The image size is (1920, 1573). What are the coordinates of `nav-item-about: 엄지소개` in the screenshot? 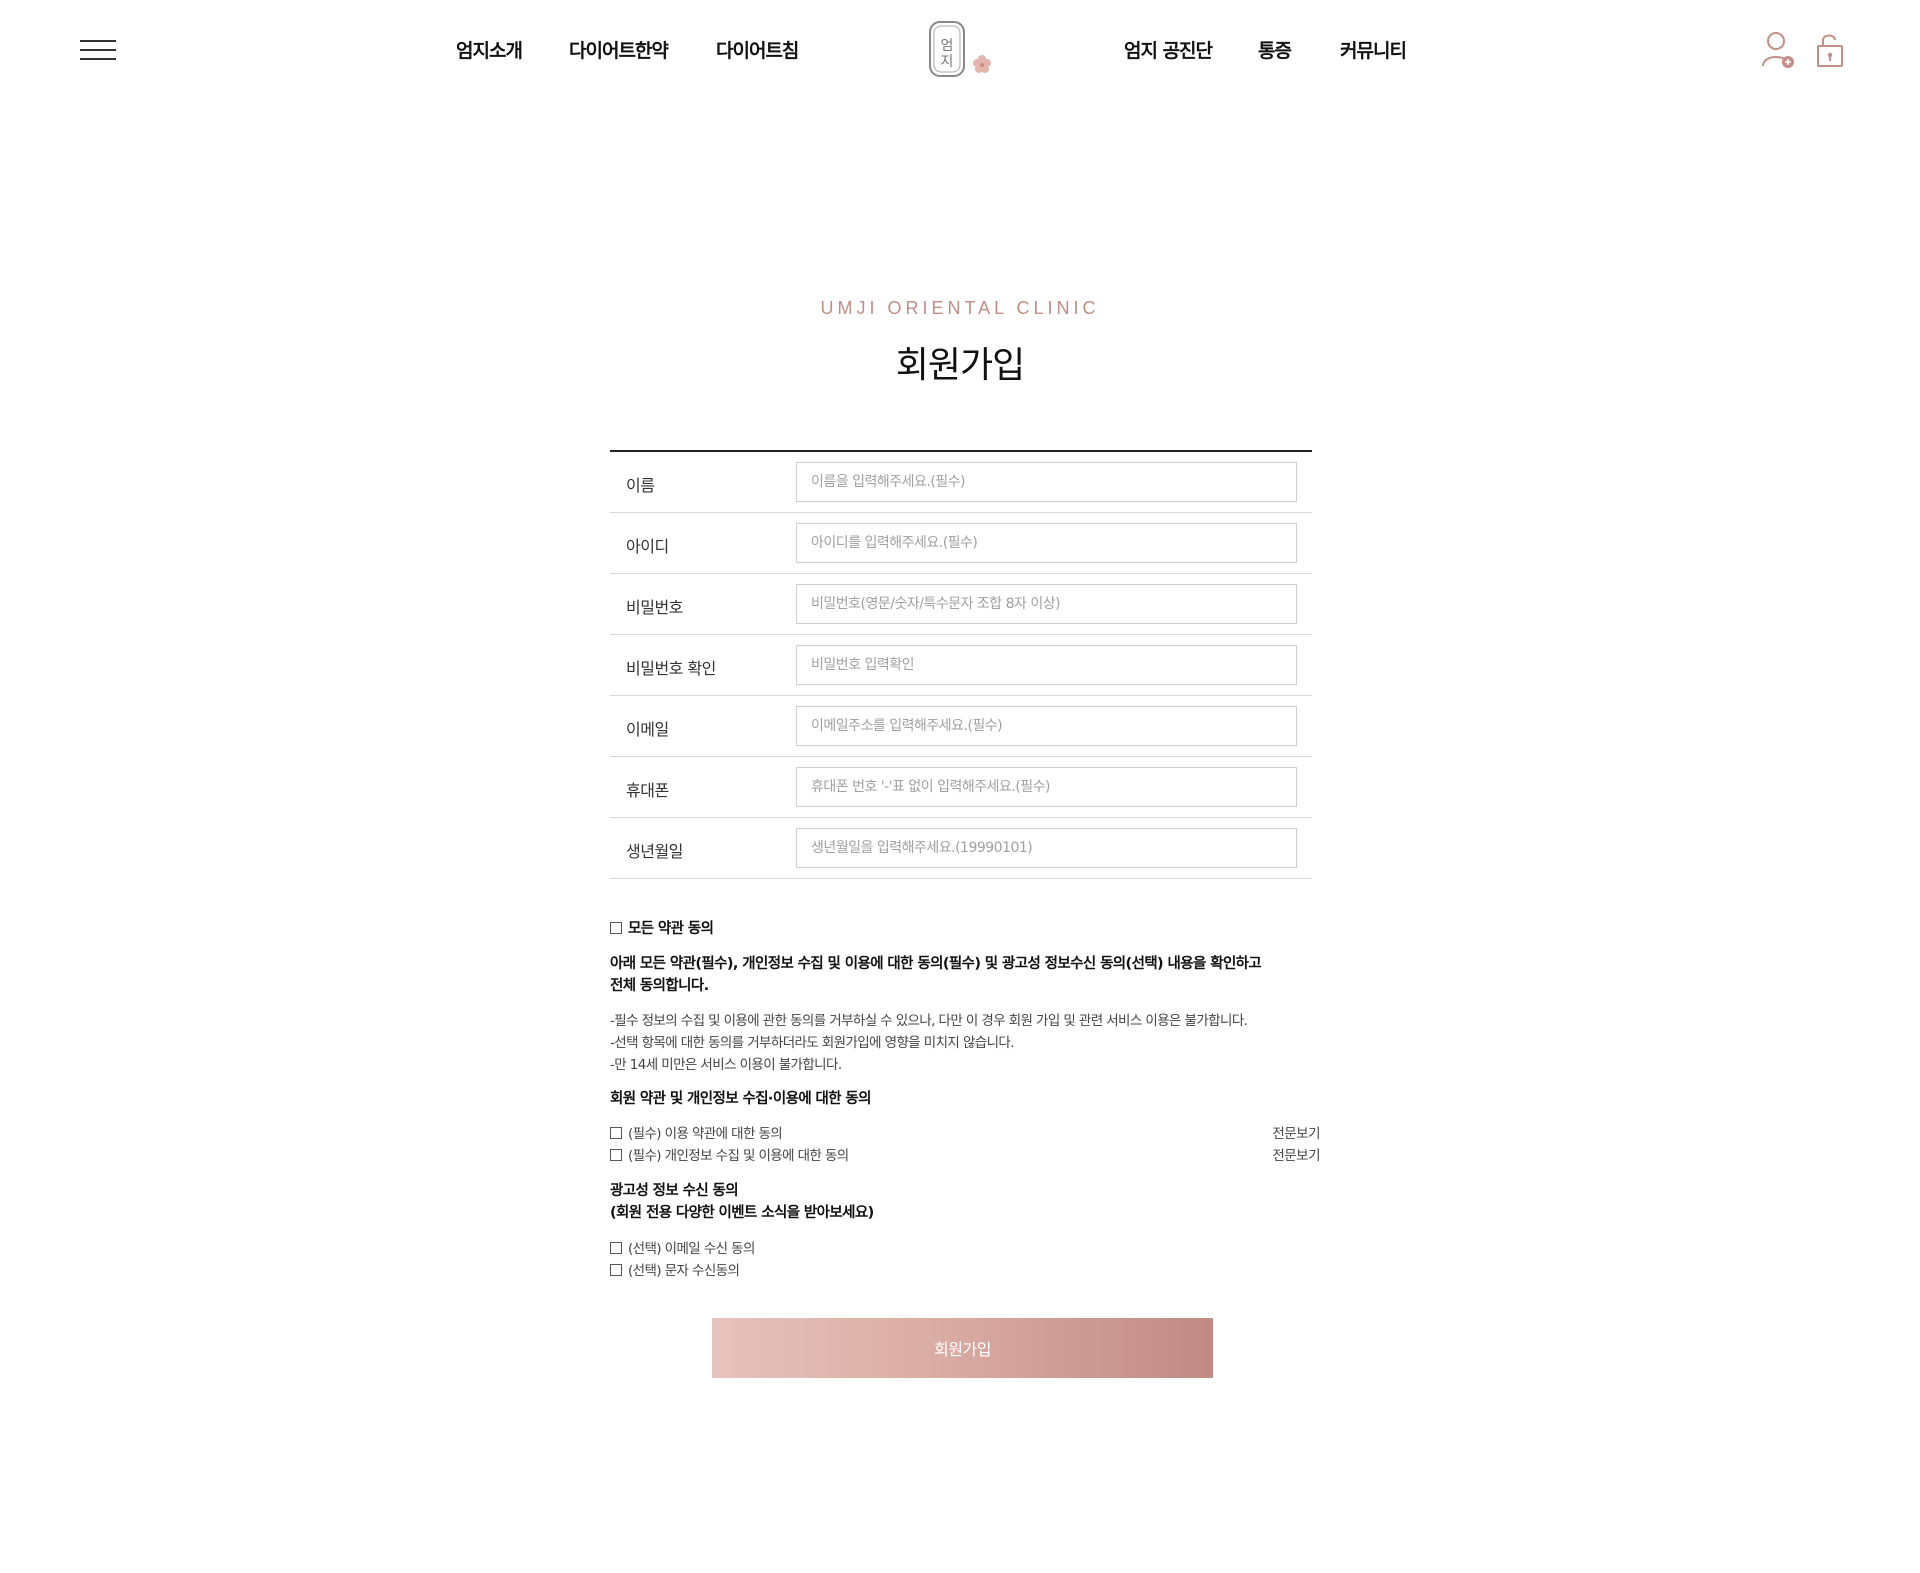 It's located at (489, 49).